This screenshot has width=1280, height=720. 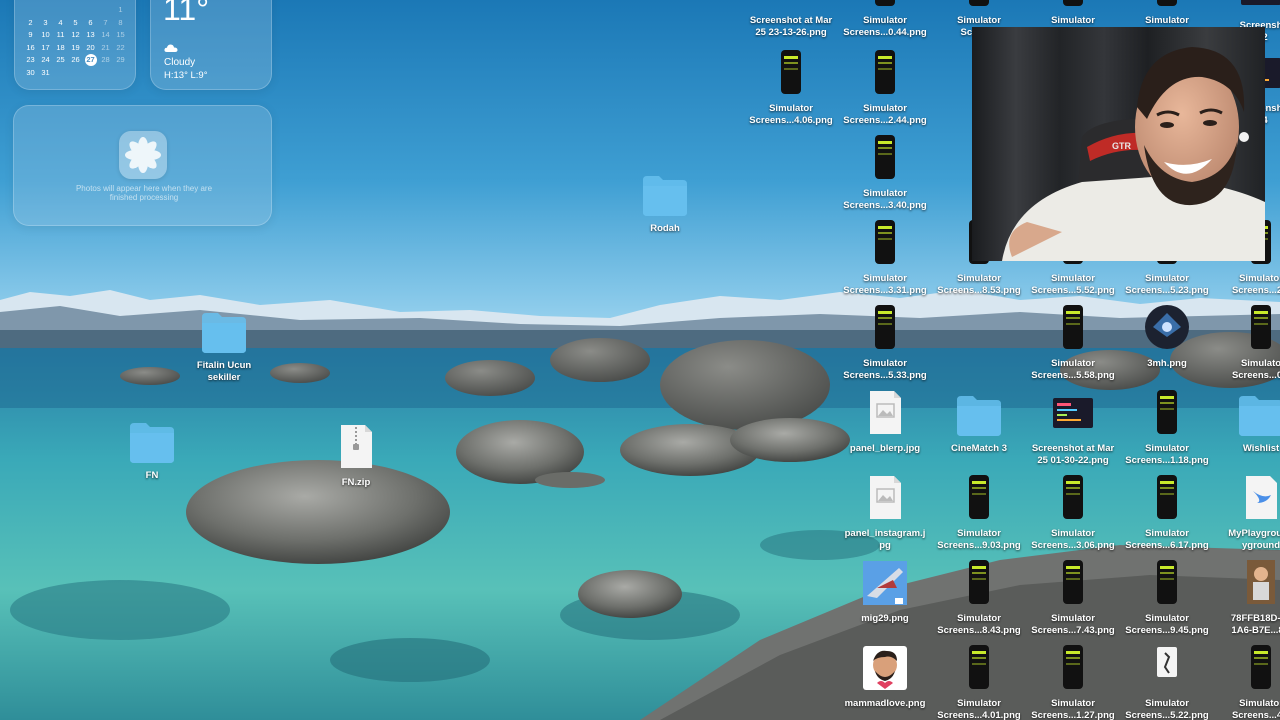 What do you see at coordinates (885, 540) in the screenshot?
I see `desktop-icon-label: panel_instagram.j pg` at bounding box center [885, 540].